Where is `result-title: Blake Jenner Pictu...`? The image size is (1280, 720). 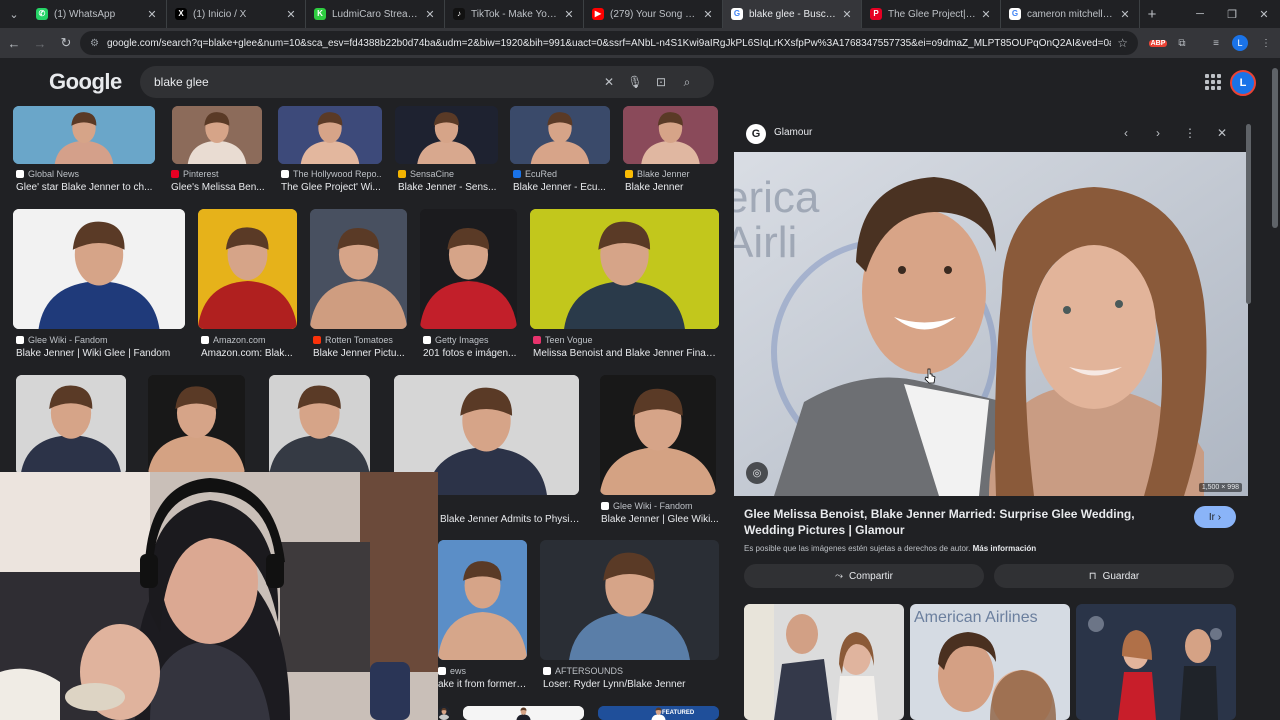 result-title: Blake Jenner Pictu... is located at coordinates (360, 353).